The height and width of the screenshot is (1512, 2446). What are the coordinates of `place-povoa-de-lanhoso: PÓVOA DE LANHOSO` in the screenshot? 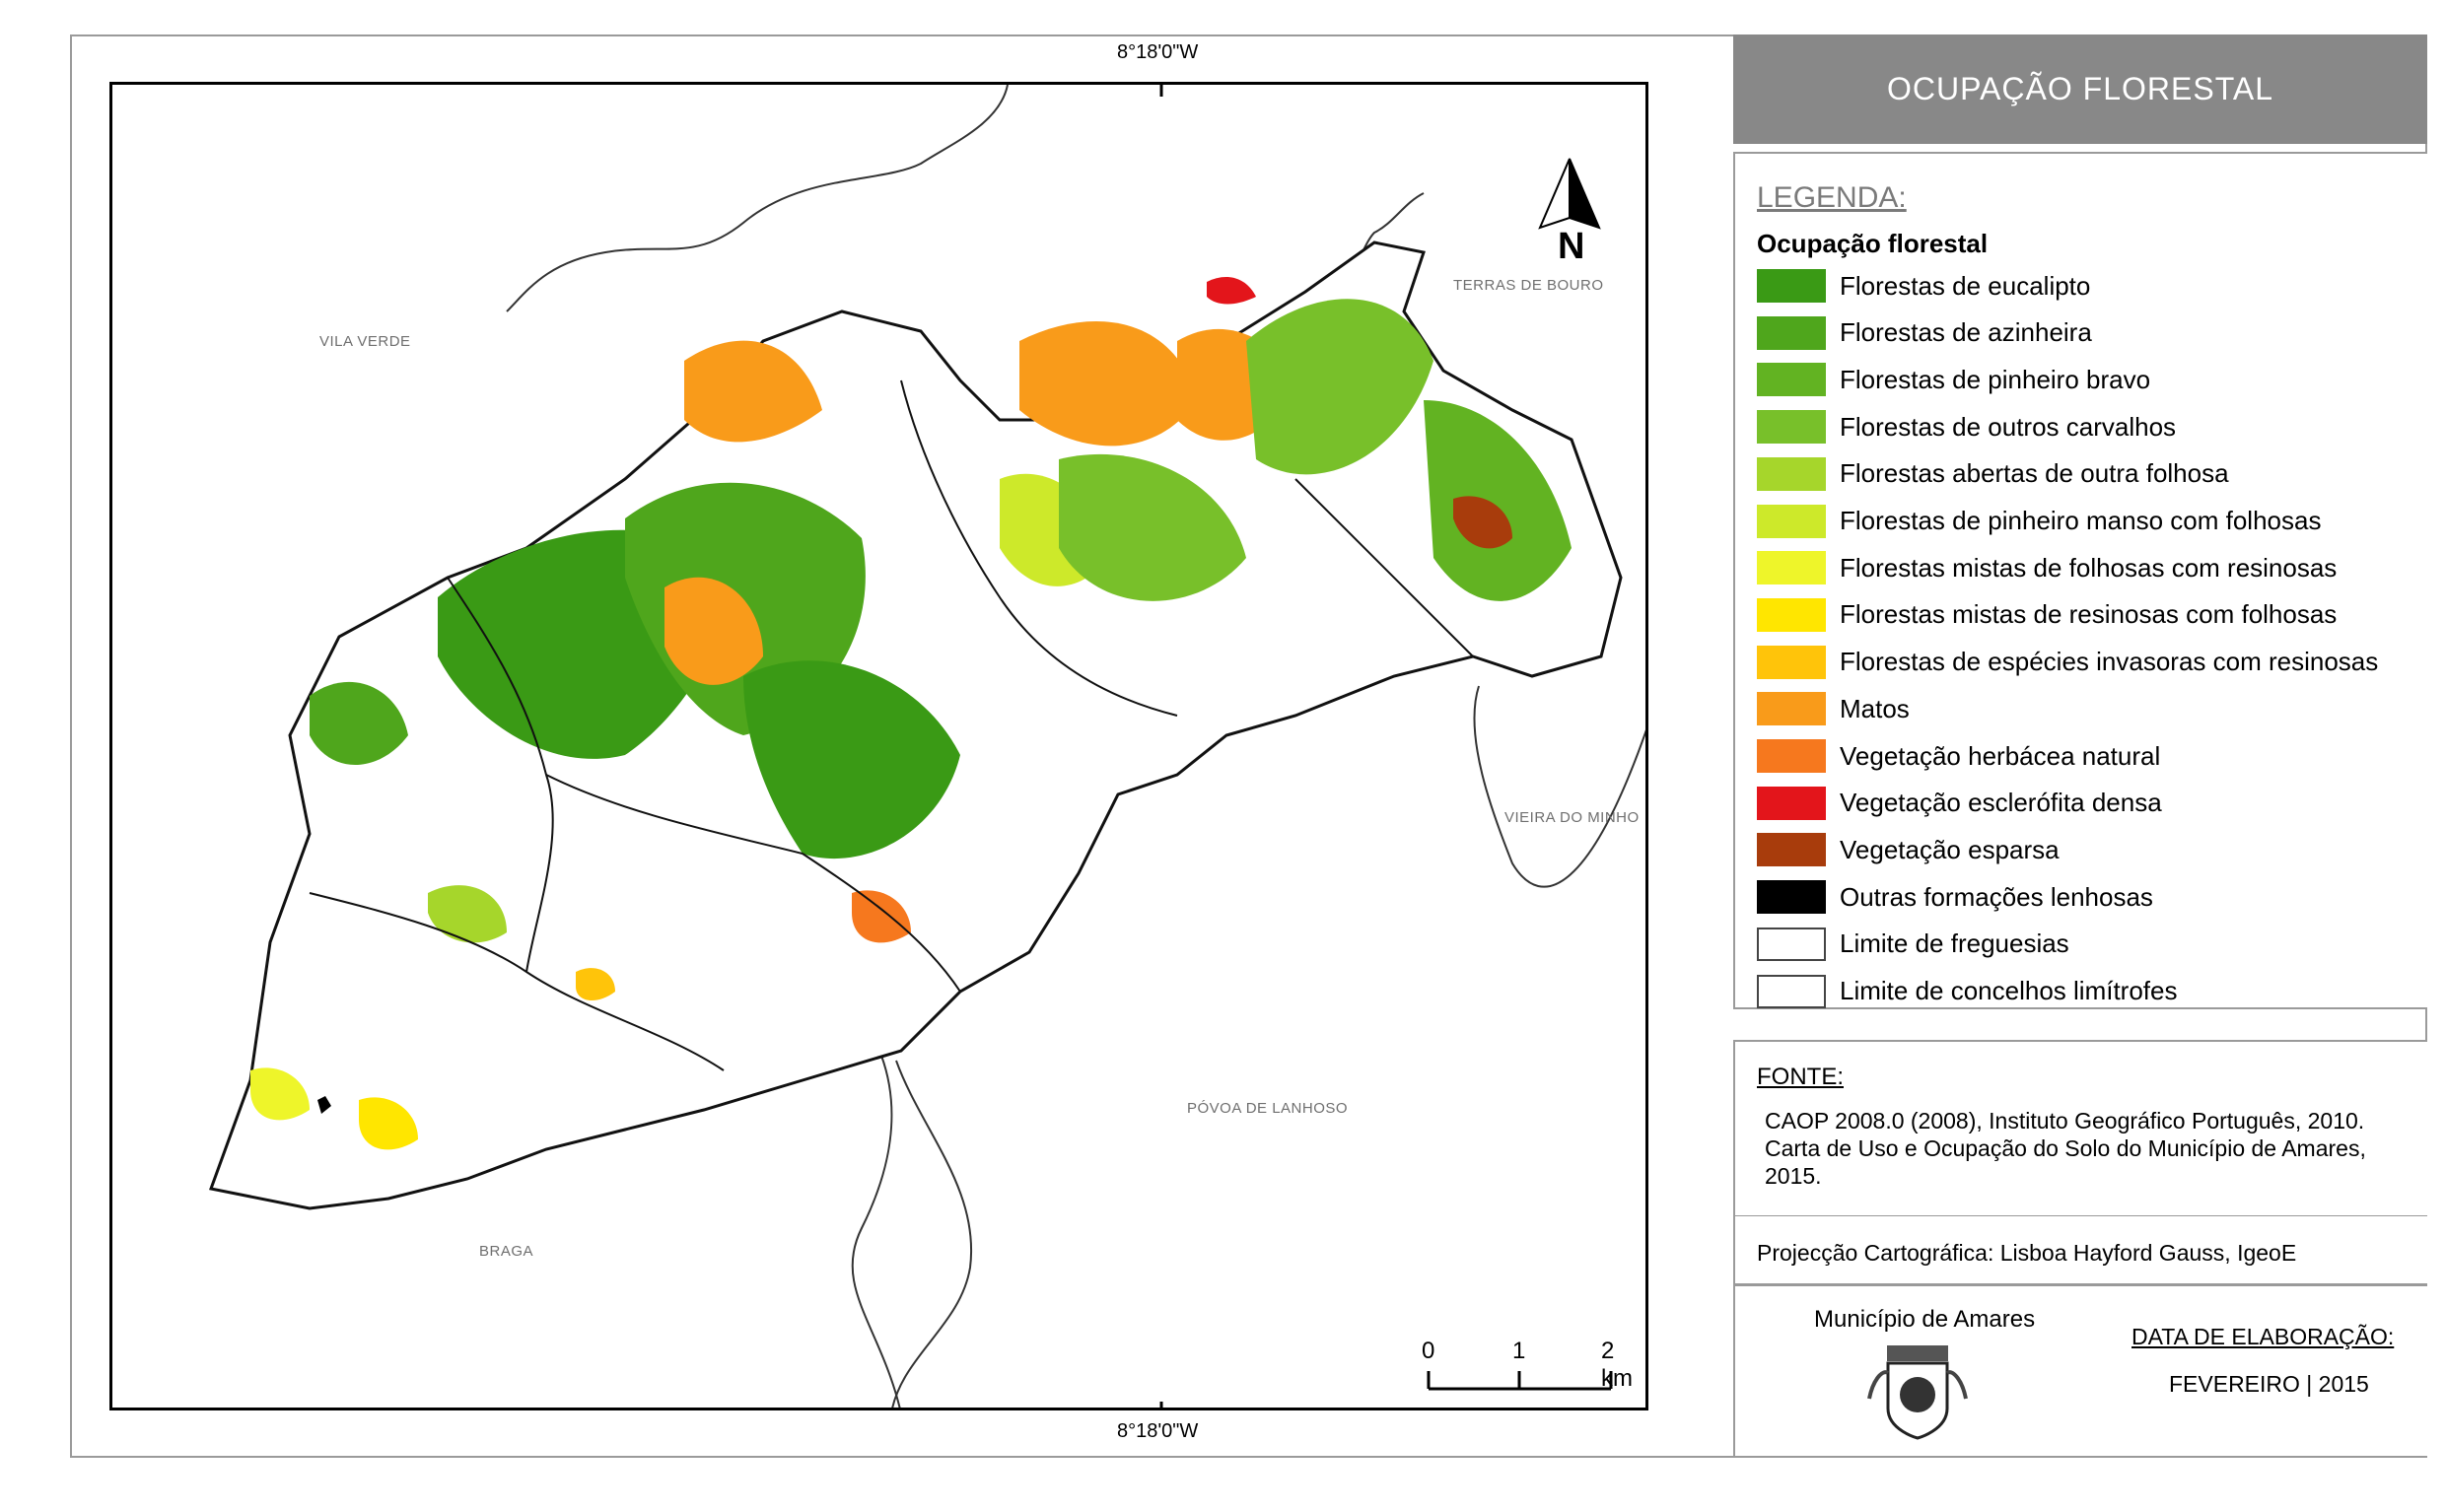 It's located at (1268, 1109).